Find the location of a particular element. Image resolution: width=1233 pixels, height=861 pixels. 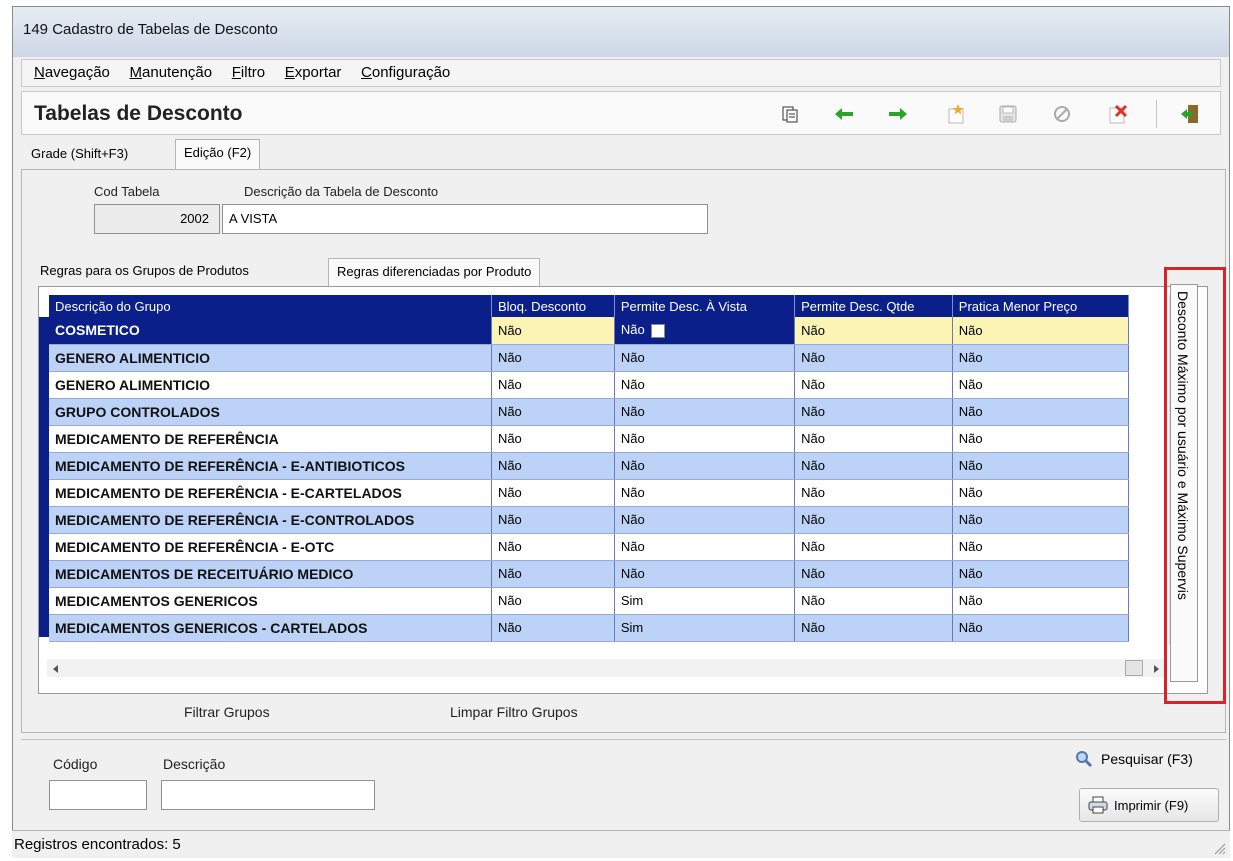

imprimir-button: Imprimir (F9) is located at coordinates (1149, 805).